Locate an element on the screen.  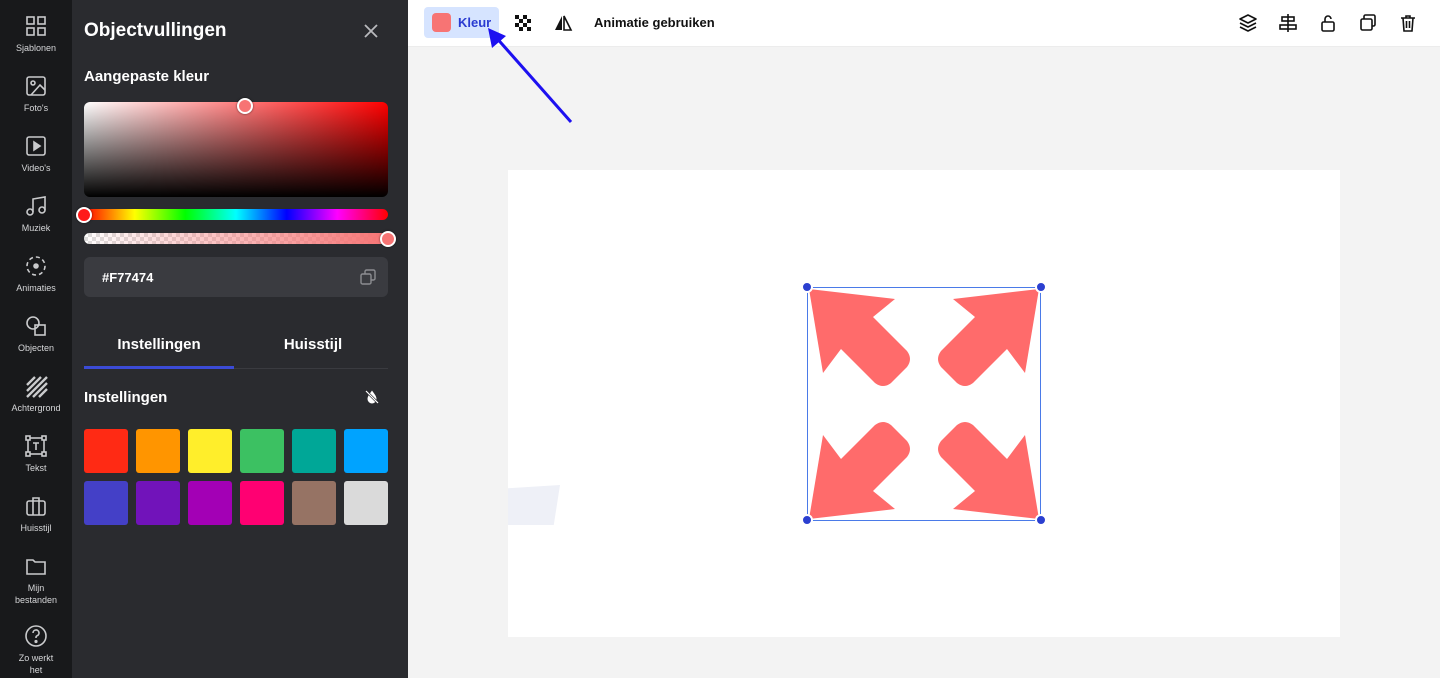
rail-item-music: Muziek is located at coordinates (36, 214).